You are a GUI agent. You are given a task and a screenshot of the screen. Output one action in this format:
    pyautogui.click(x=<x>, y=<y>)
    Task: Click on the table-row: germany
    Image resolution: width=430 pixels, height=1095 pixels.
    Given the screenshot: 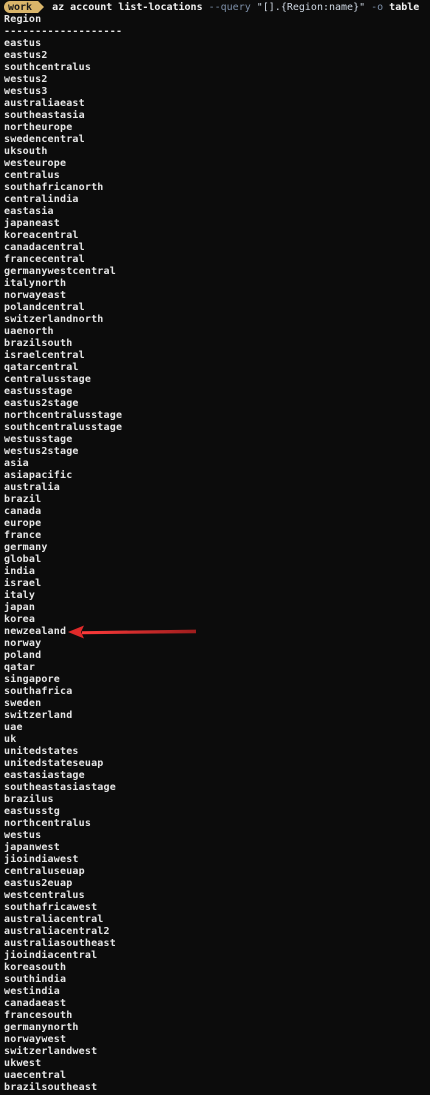 What is the action you would take?
    pyautogui.click(x=26, y=547)
    